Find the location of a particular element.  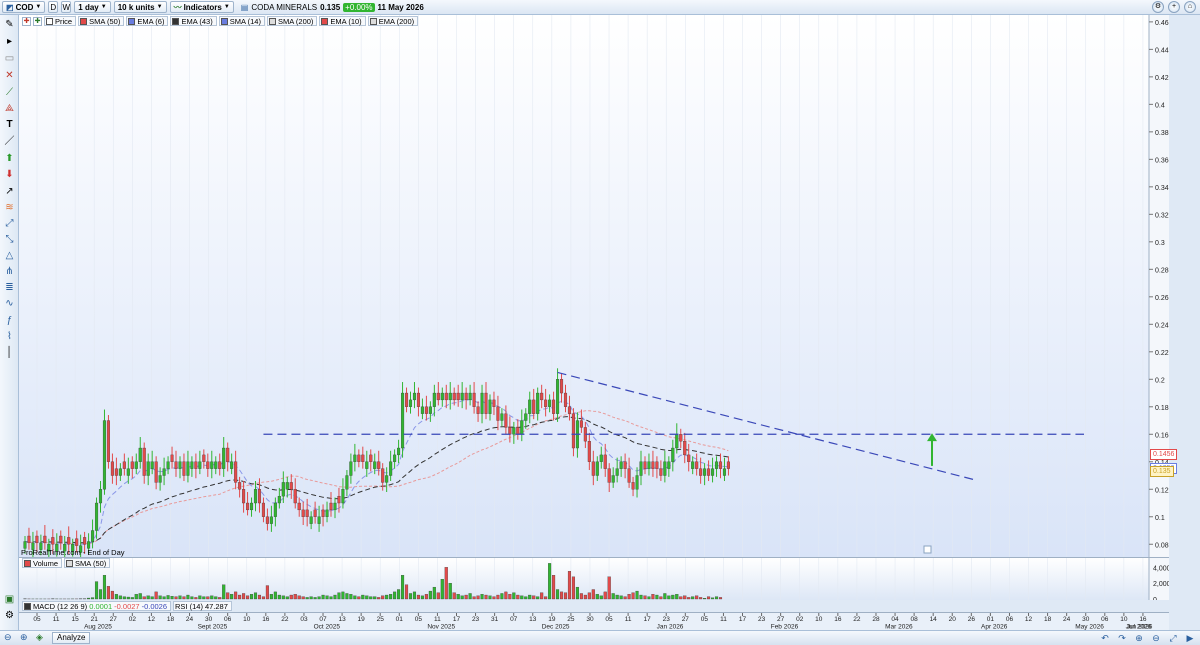

fan-icon: ⟋ is located at coordinates (9, 92).